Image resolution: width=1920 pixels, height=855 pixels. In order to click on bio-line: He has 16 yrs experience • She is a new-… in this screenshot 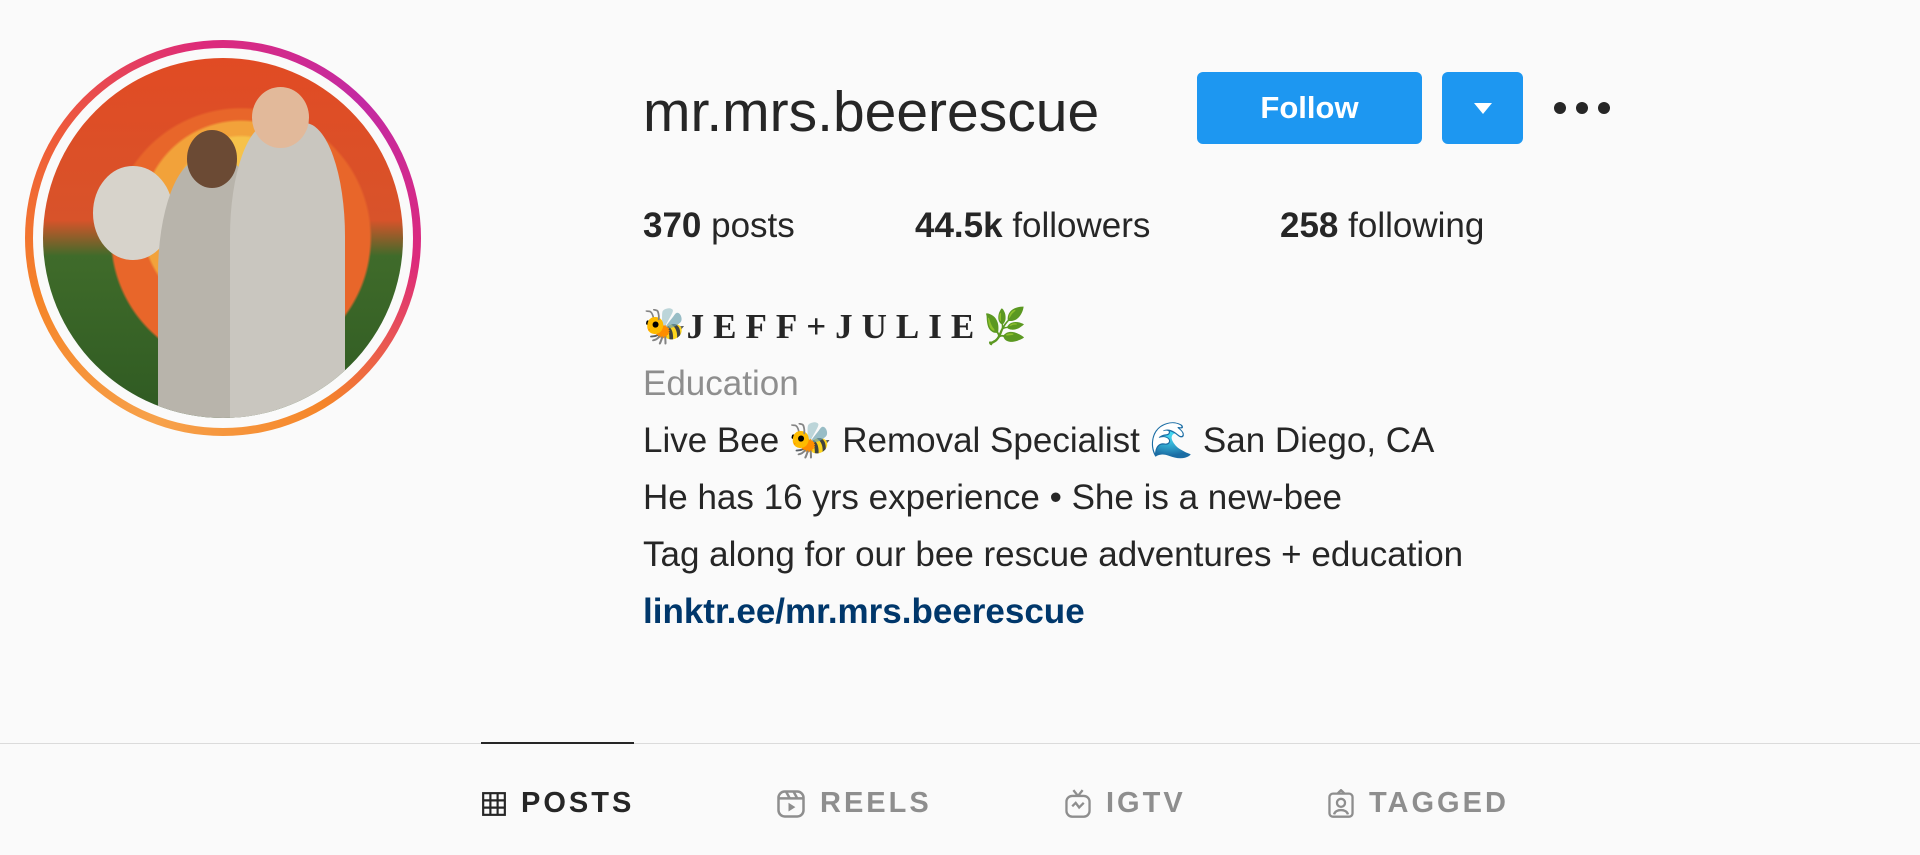, I will do `click(993, 497)`.